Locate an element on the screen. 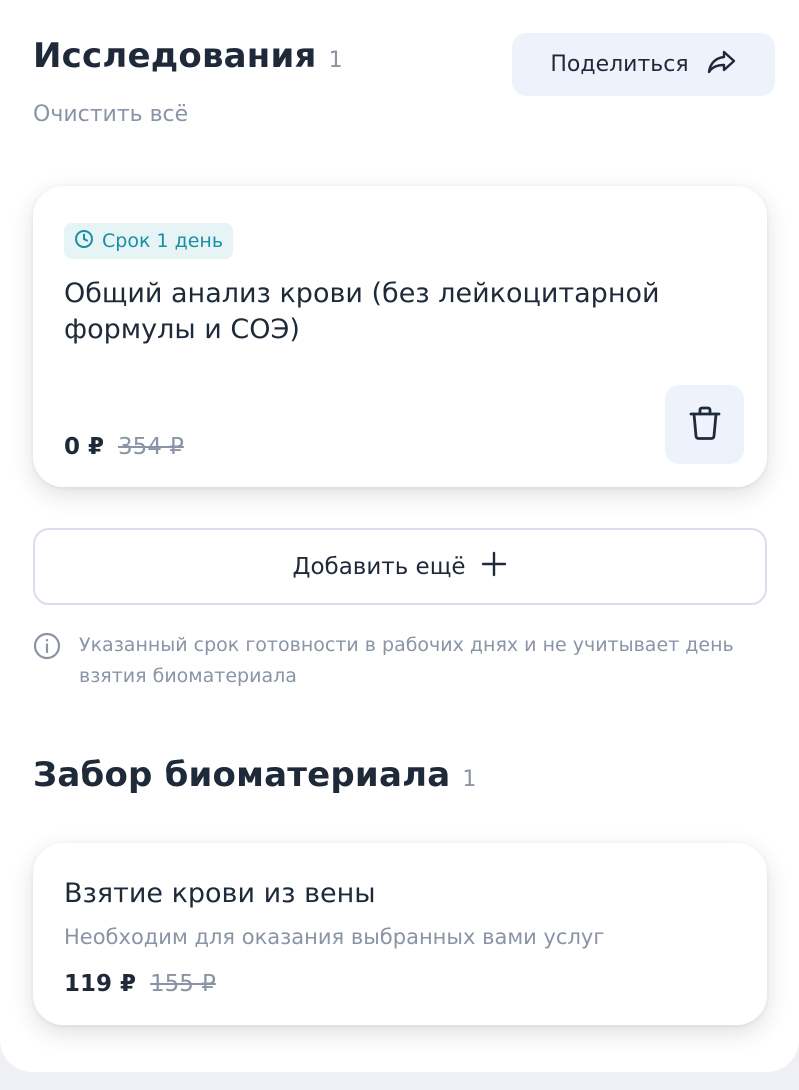 This screenshot has height=1090, width=799. add-more-label: Добавить ещё is located at coordinates (379, 566).